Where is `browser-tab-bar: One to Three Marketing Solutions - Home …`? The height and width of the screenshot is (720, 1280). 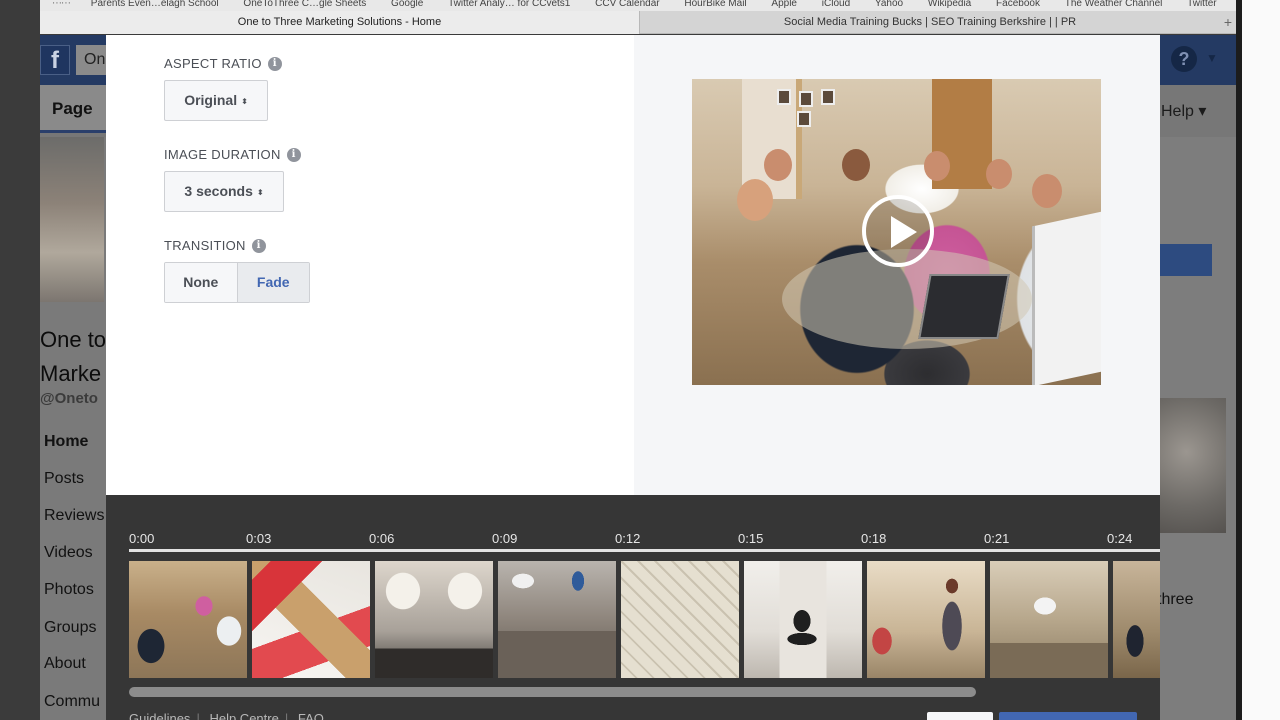
browser-tab-bar: One to Three Marketing Solutions - Home … is located at coordinates (638, 22).